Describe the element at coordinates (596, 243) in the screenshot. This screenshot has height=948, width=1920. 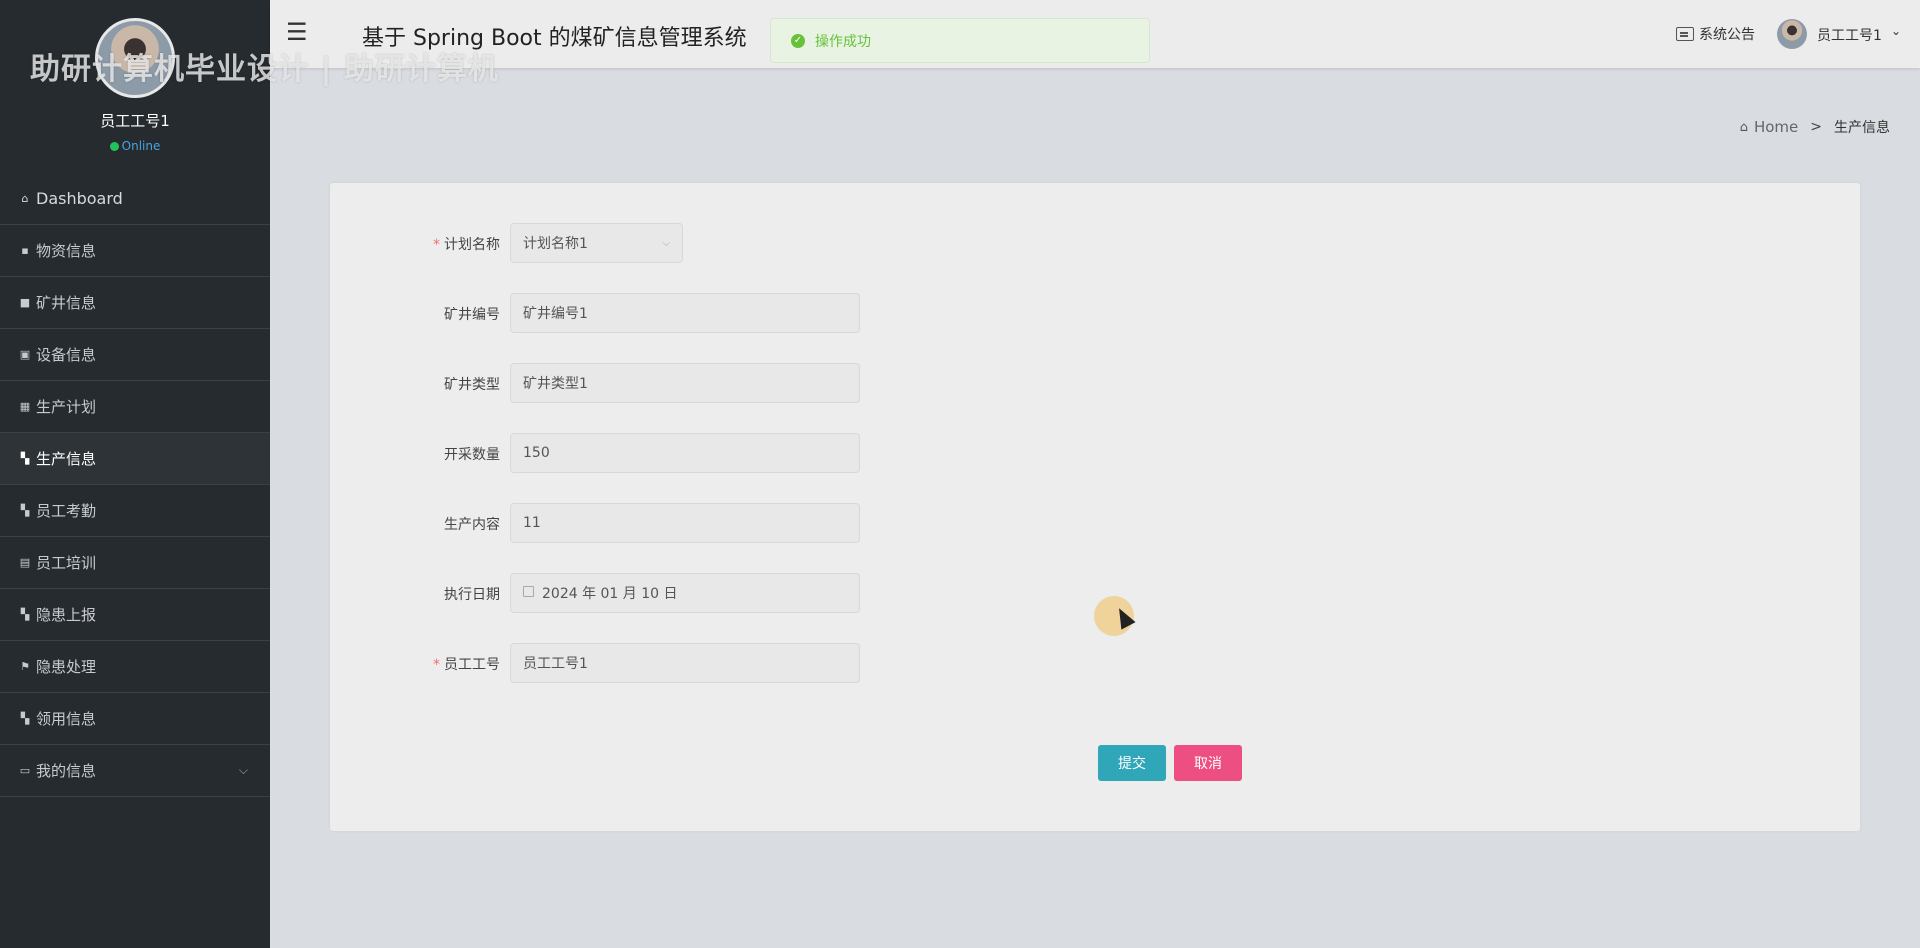
I see `plan-name-select: 计划名称1 ⌵` at that location.